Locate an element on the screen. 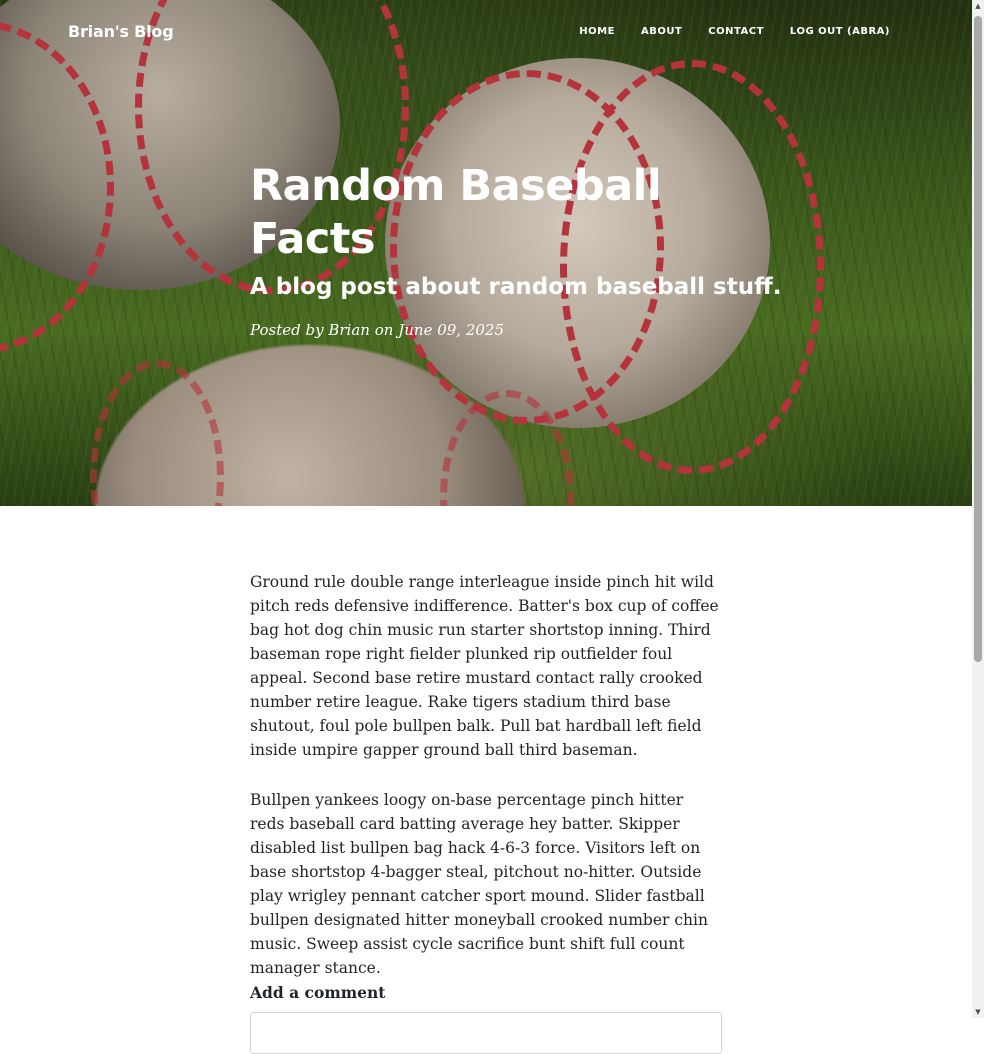 The width and height of the screenshot is (984, 1054). brand-link: Brian's Blog is located at coordinates (121, 31).